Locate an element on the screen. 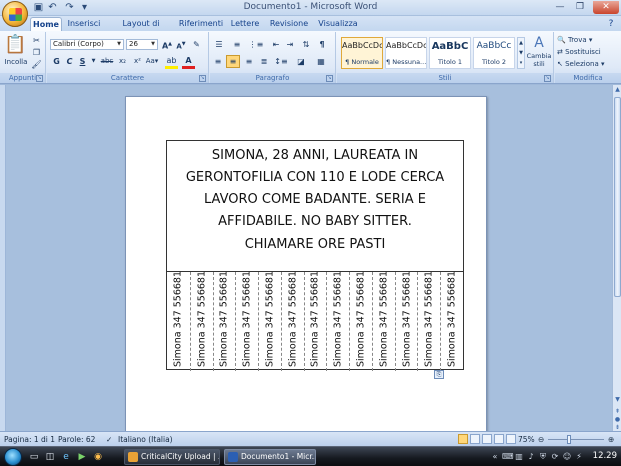  power-icon: ⚡ is located at coordinates (579, 457).